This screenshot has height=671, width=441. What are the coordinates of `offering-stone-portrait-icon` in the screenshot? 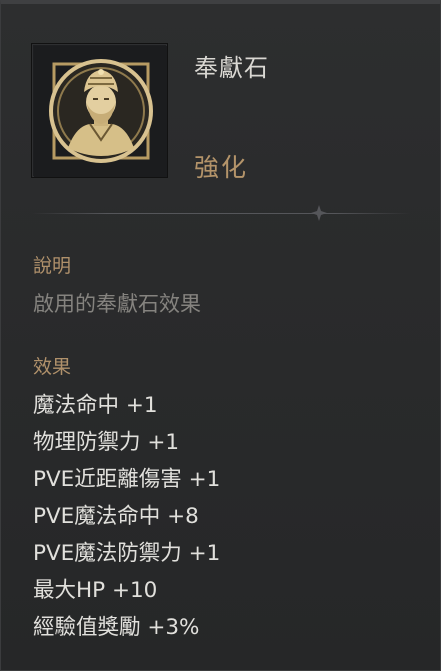 It's located at (100, 111).